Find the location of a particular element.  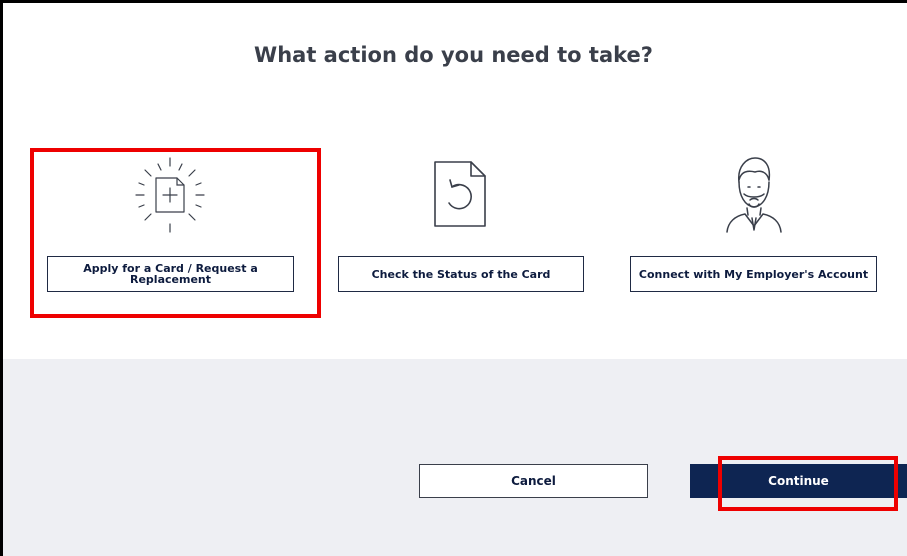

check-status-option-button: Check the Status of the Card is located at coordinates (461, 274).